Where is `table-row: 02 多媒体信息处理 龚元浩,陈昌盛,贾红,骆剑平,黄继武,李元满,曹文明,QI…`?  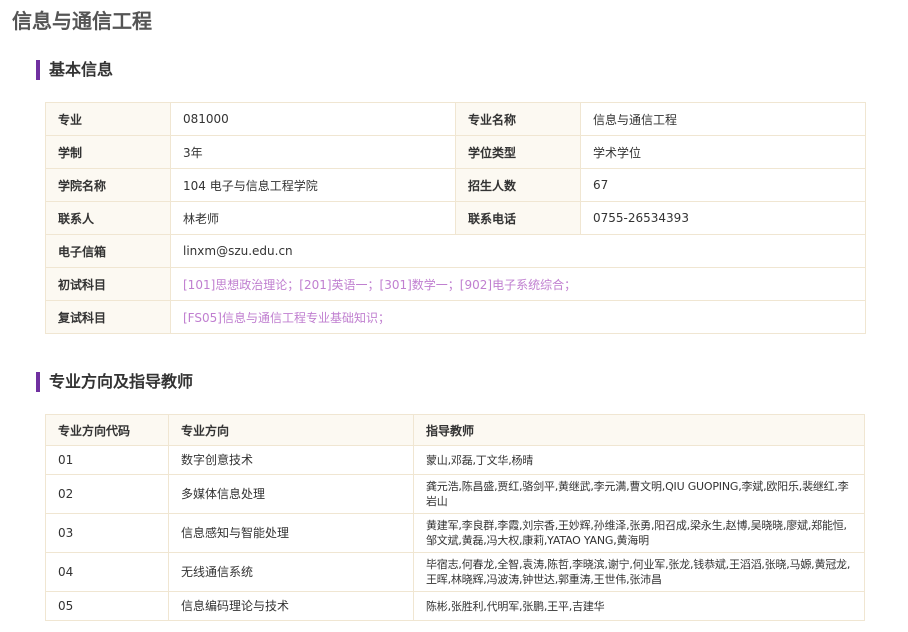 table-row: 02 多媒体信息处理 龚元浩,陈昌盛,贾红,骆剑平,黄继武,李元满,曹文明,QI… is located at coordinates (455, 494).